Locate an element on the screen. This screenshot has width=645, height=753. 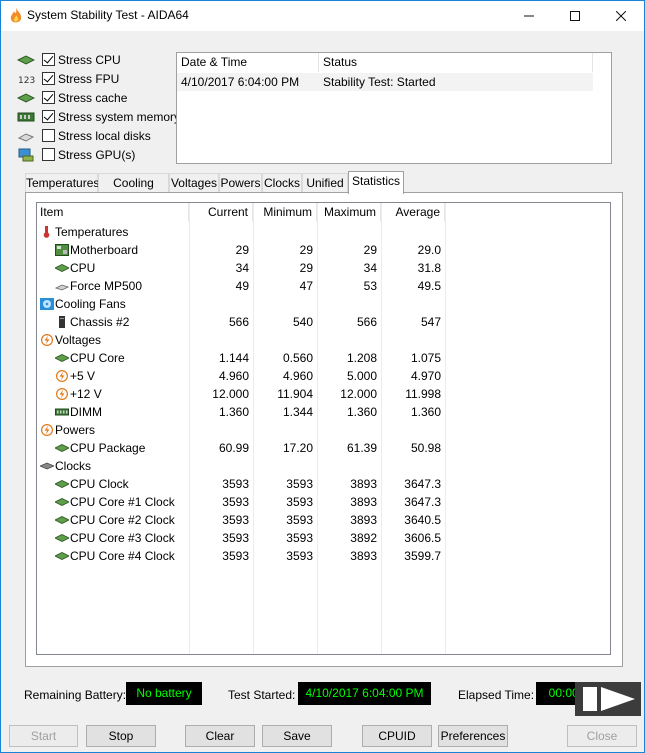
column-header-minimum: Minimum is located at coordinates (285, 212).